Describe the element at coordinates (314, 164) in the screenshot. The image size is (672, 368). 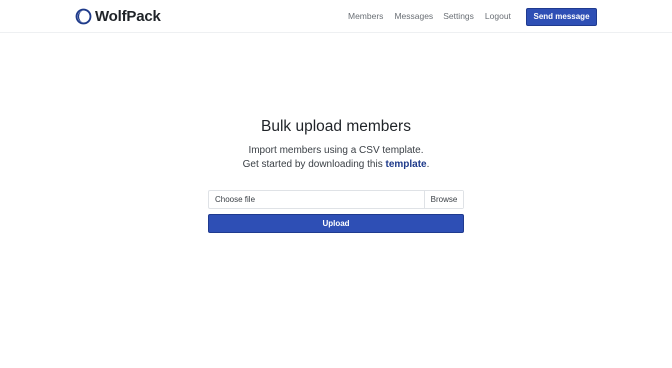
I see `subtitle-prefix: Get started by downloading this` at that location.